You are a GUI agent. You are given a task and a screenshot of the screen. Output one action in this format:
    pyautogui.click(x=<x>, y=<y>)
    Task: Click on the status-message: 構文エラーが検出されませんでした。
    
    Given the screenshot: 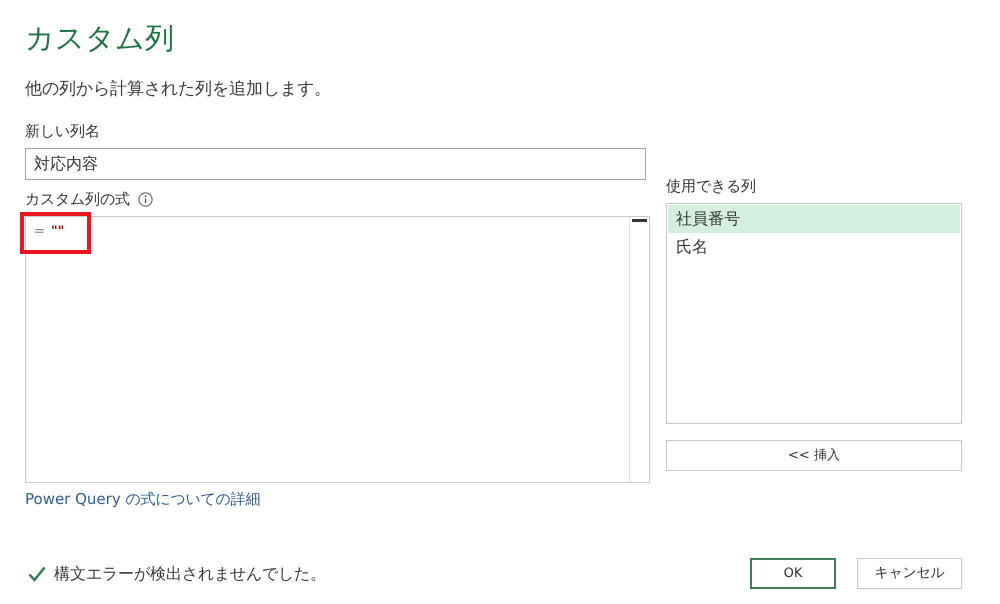 What is the action you would take?
    pyautogui.click(x=190, y=573)
    